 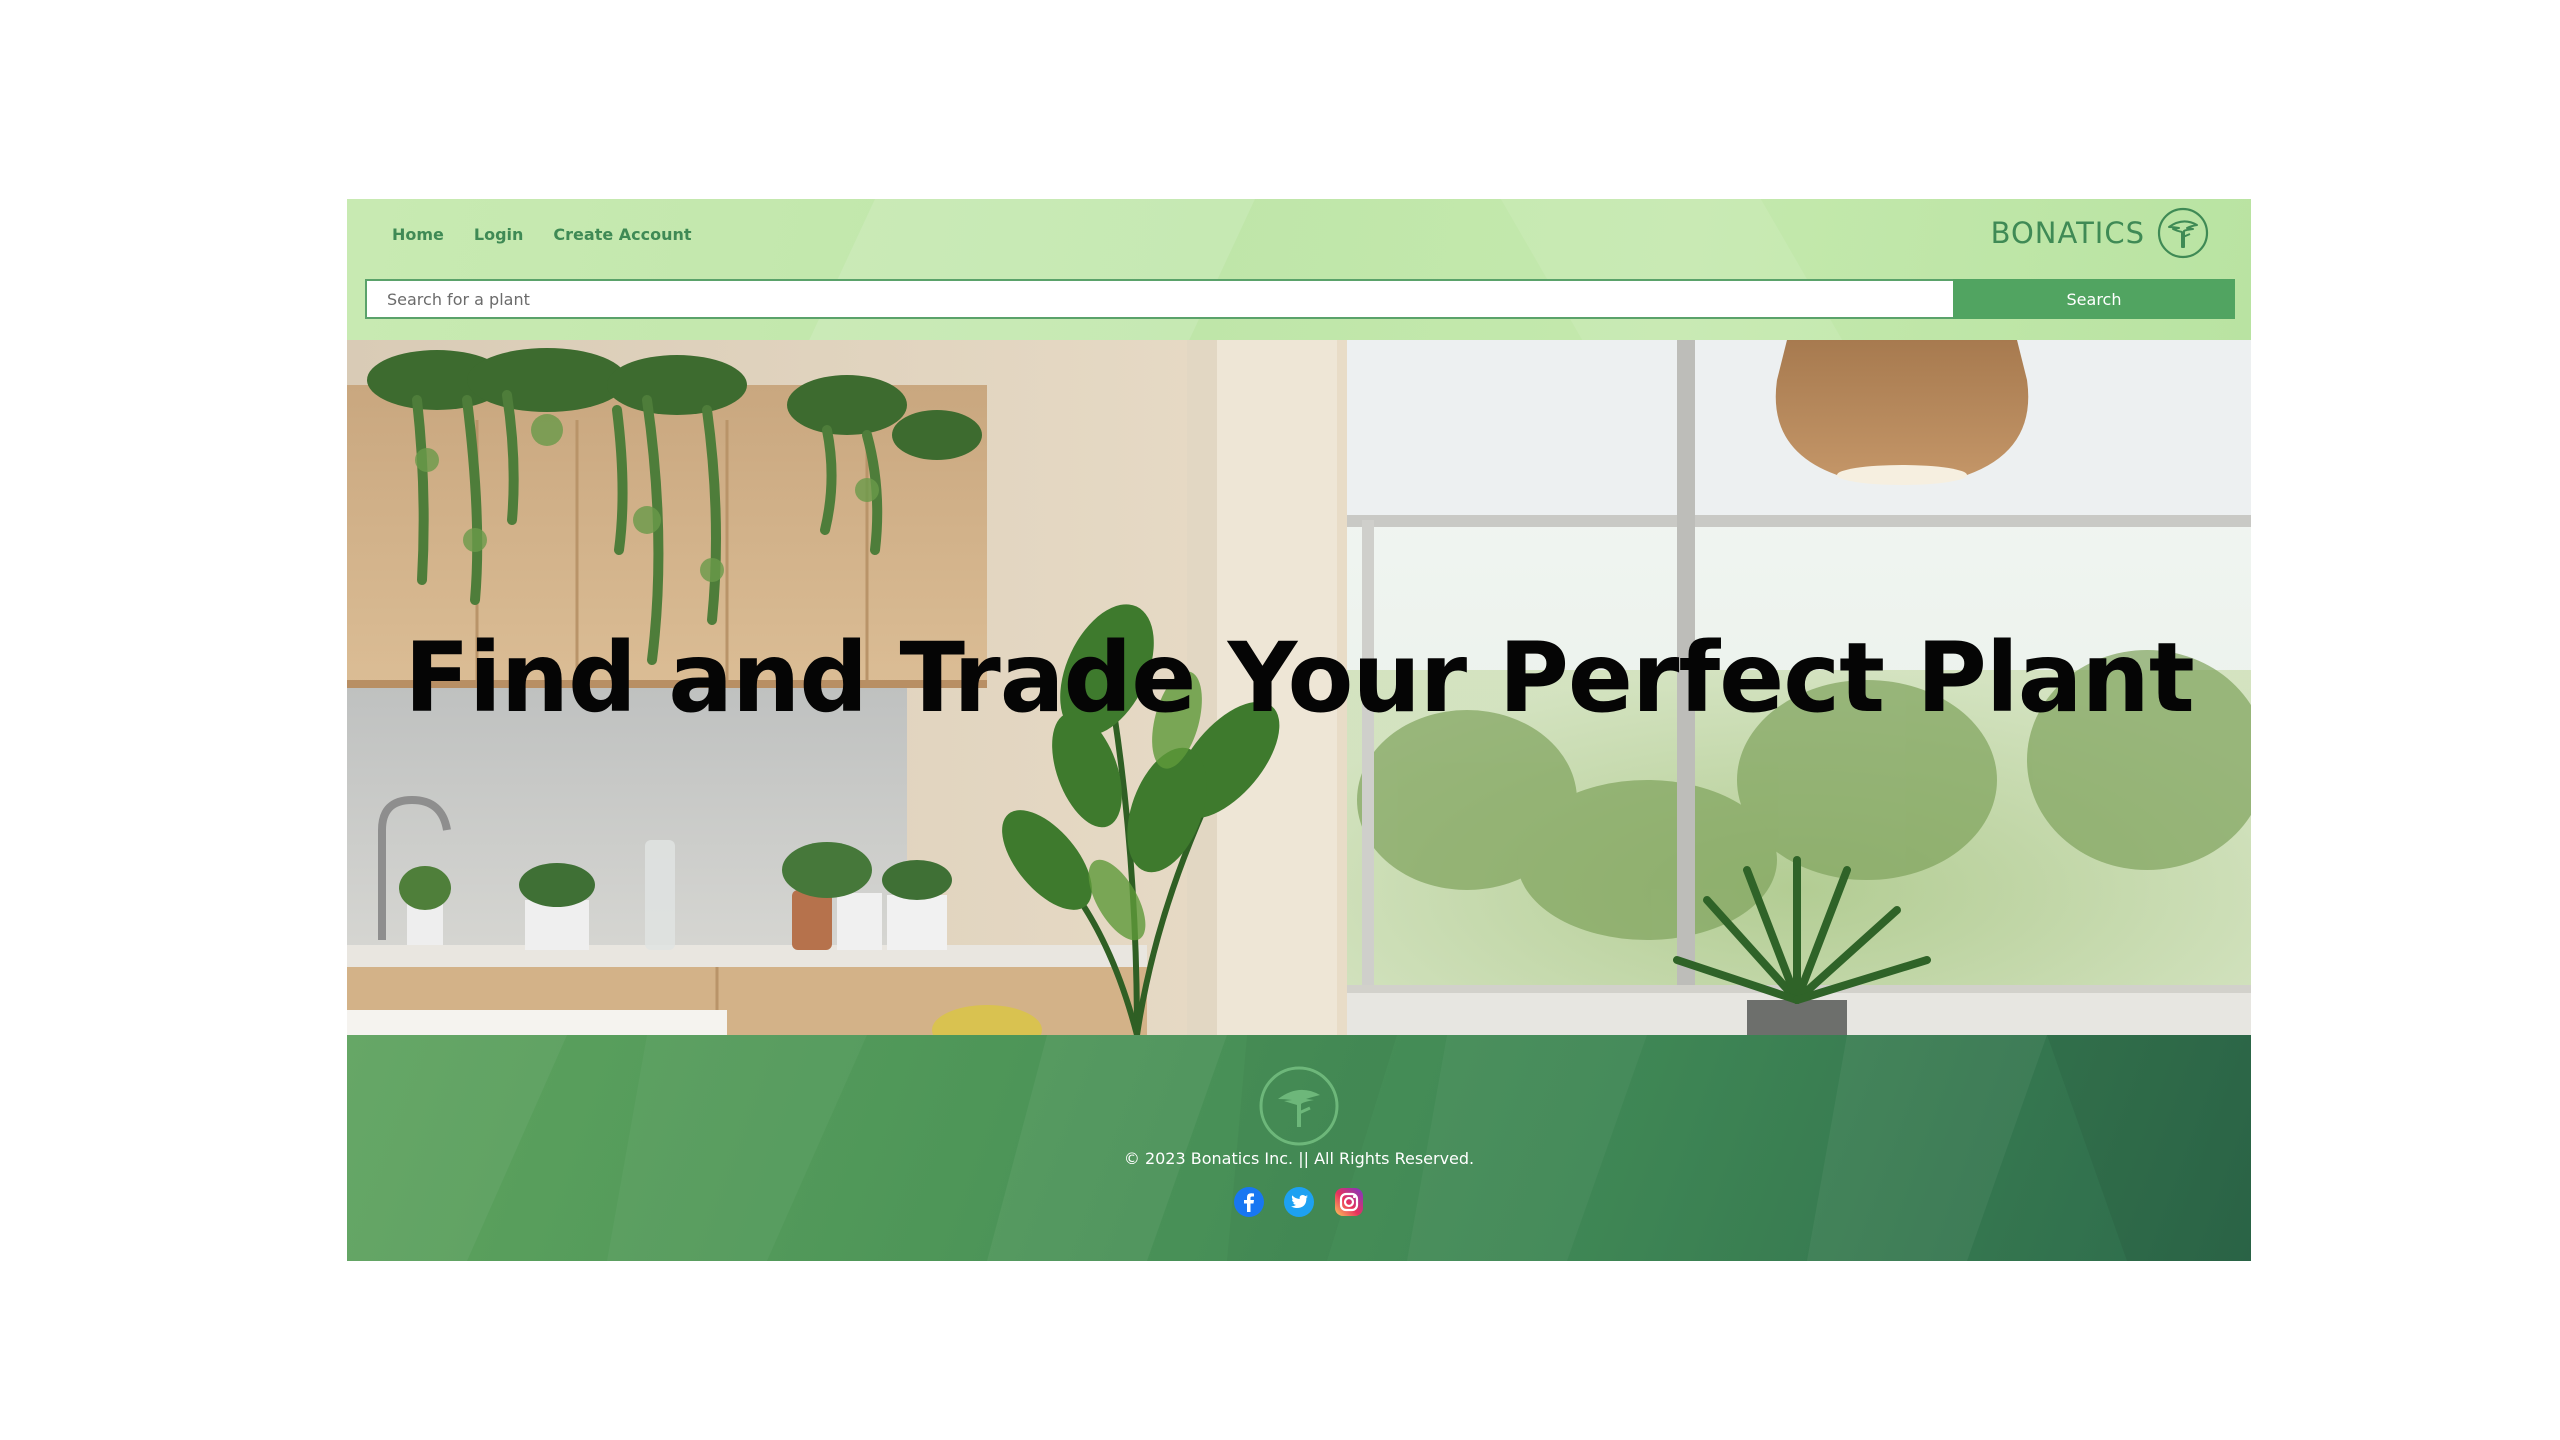 I want to click on main-nav: Home Login Create Account, so click(x=542, y=234).